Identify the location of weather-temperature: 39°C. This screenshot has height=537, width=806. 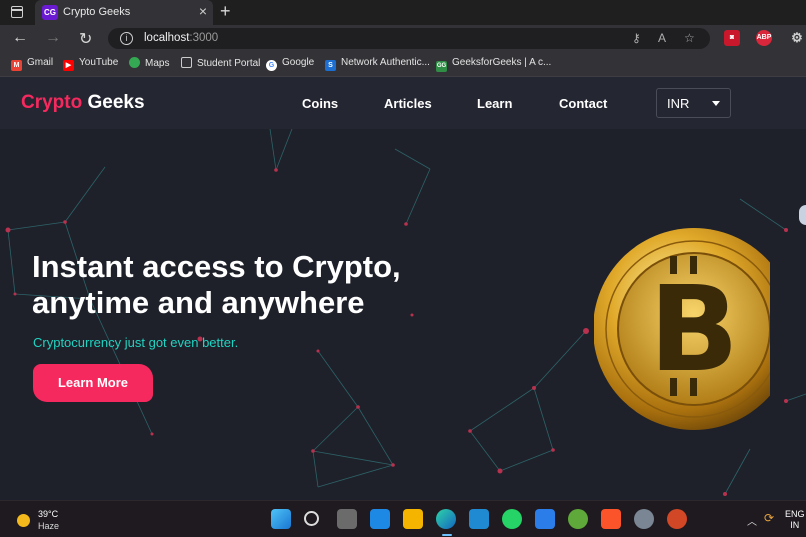
(48, 514).